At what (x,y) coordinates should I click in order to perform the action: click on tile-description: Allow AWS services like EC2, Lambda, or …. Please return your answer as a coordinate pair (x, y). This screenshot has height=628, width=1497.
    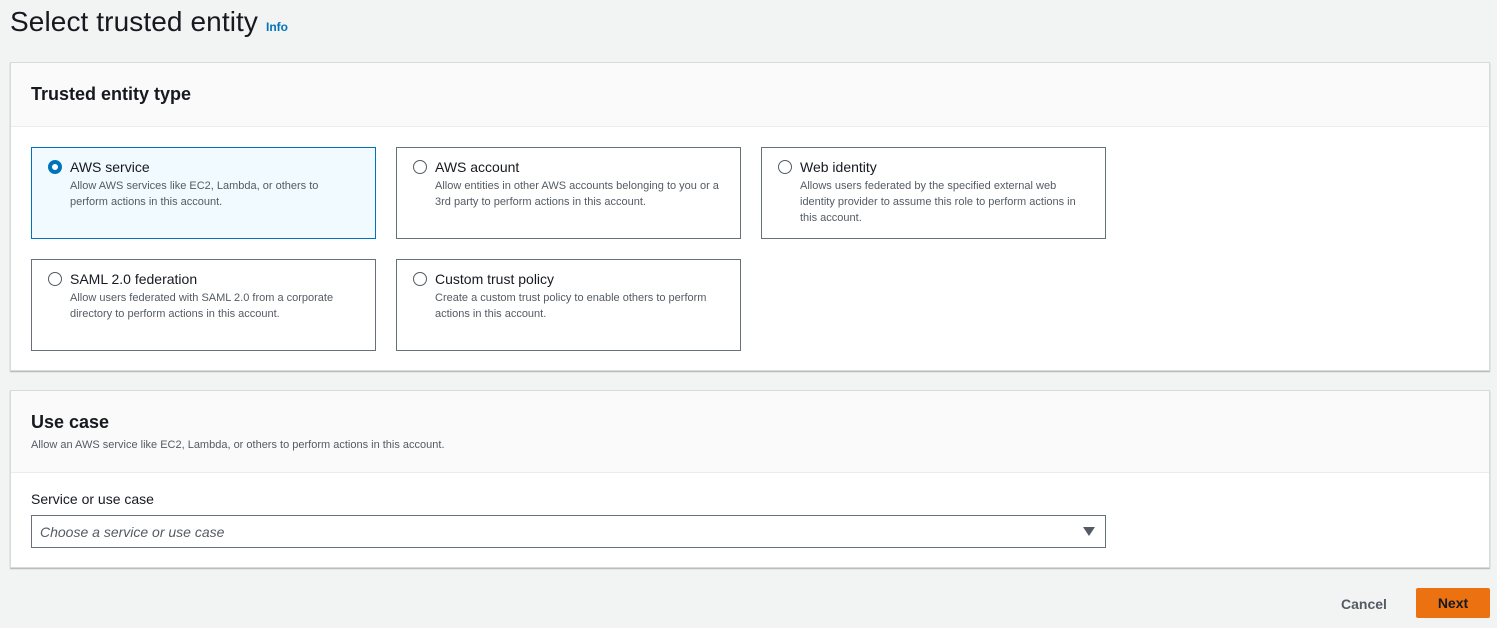
    Looking at the image, I should click on (194, 194).